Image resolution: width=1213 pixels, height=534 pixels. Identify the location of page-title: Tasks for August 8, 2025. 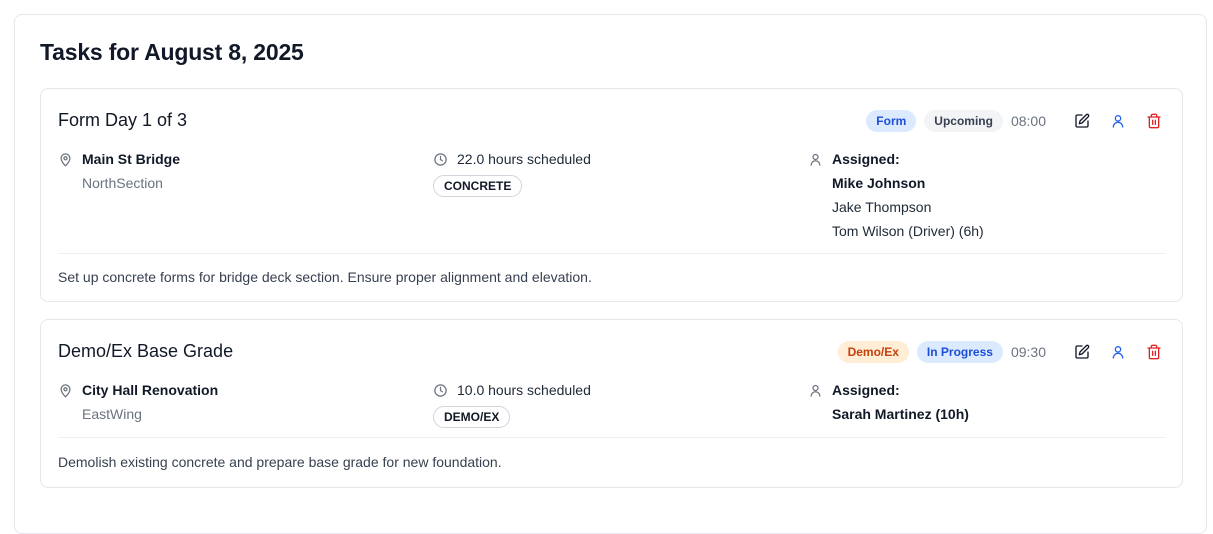
(172, 52).